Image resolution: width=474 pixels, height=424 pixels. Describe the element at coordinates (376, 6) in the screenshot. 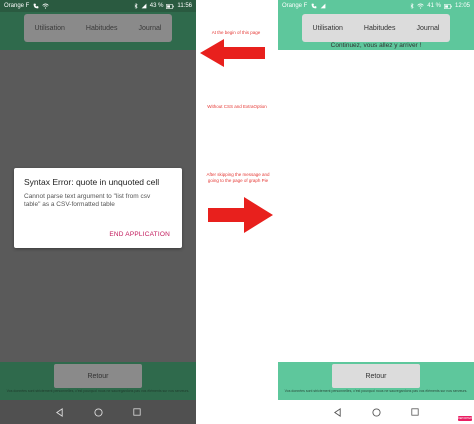

I see `status-bar: Orange F 41 % 12:05` at that location.